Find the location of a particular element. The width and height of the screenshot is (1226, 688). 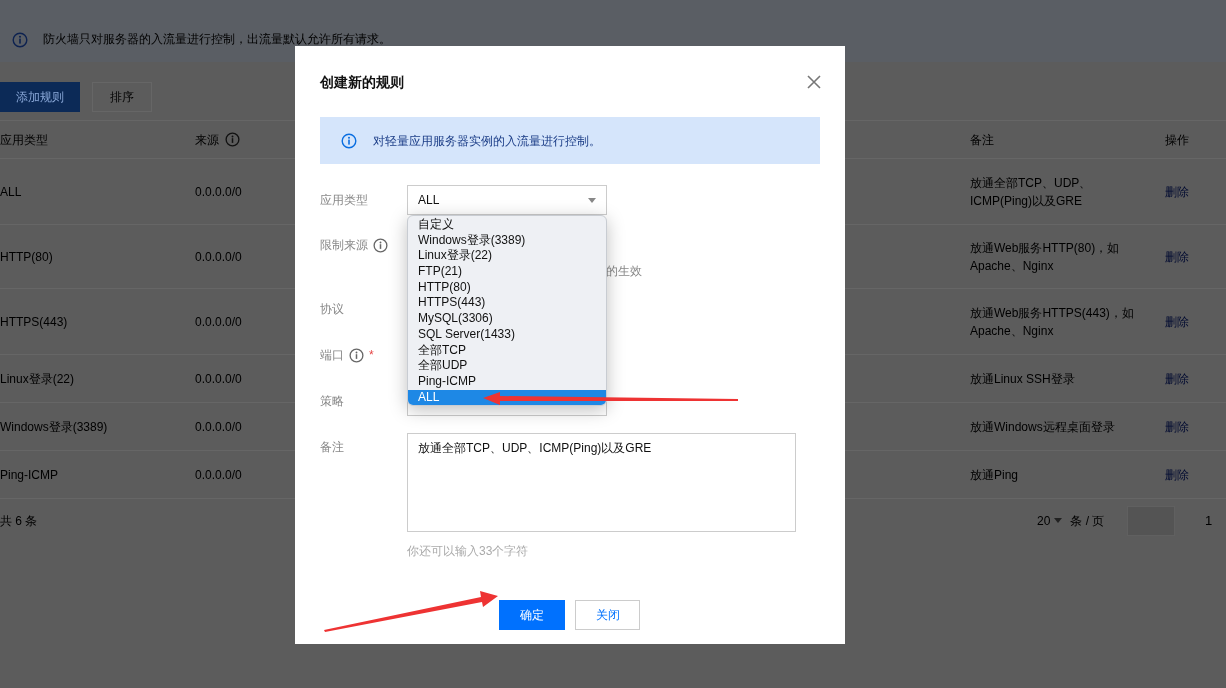

page-number: 1 is located at coordinates (1209, 520).